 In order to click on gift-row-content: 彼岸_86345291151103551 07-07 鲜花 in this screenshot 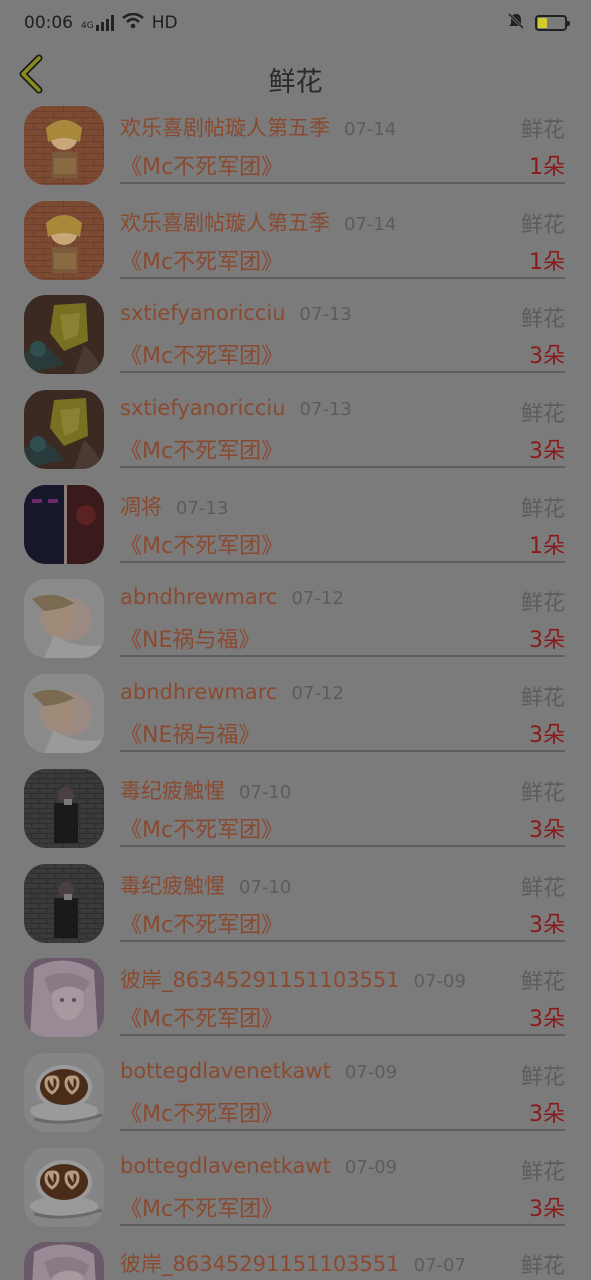, I will do `click(342, 1261)`.